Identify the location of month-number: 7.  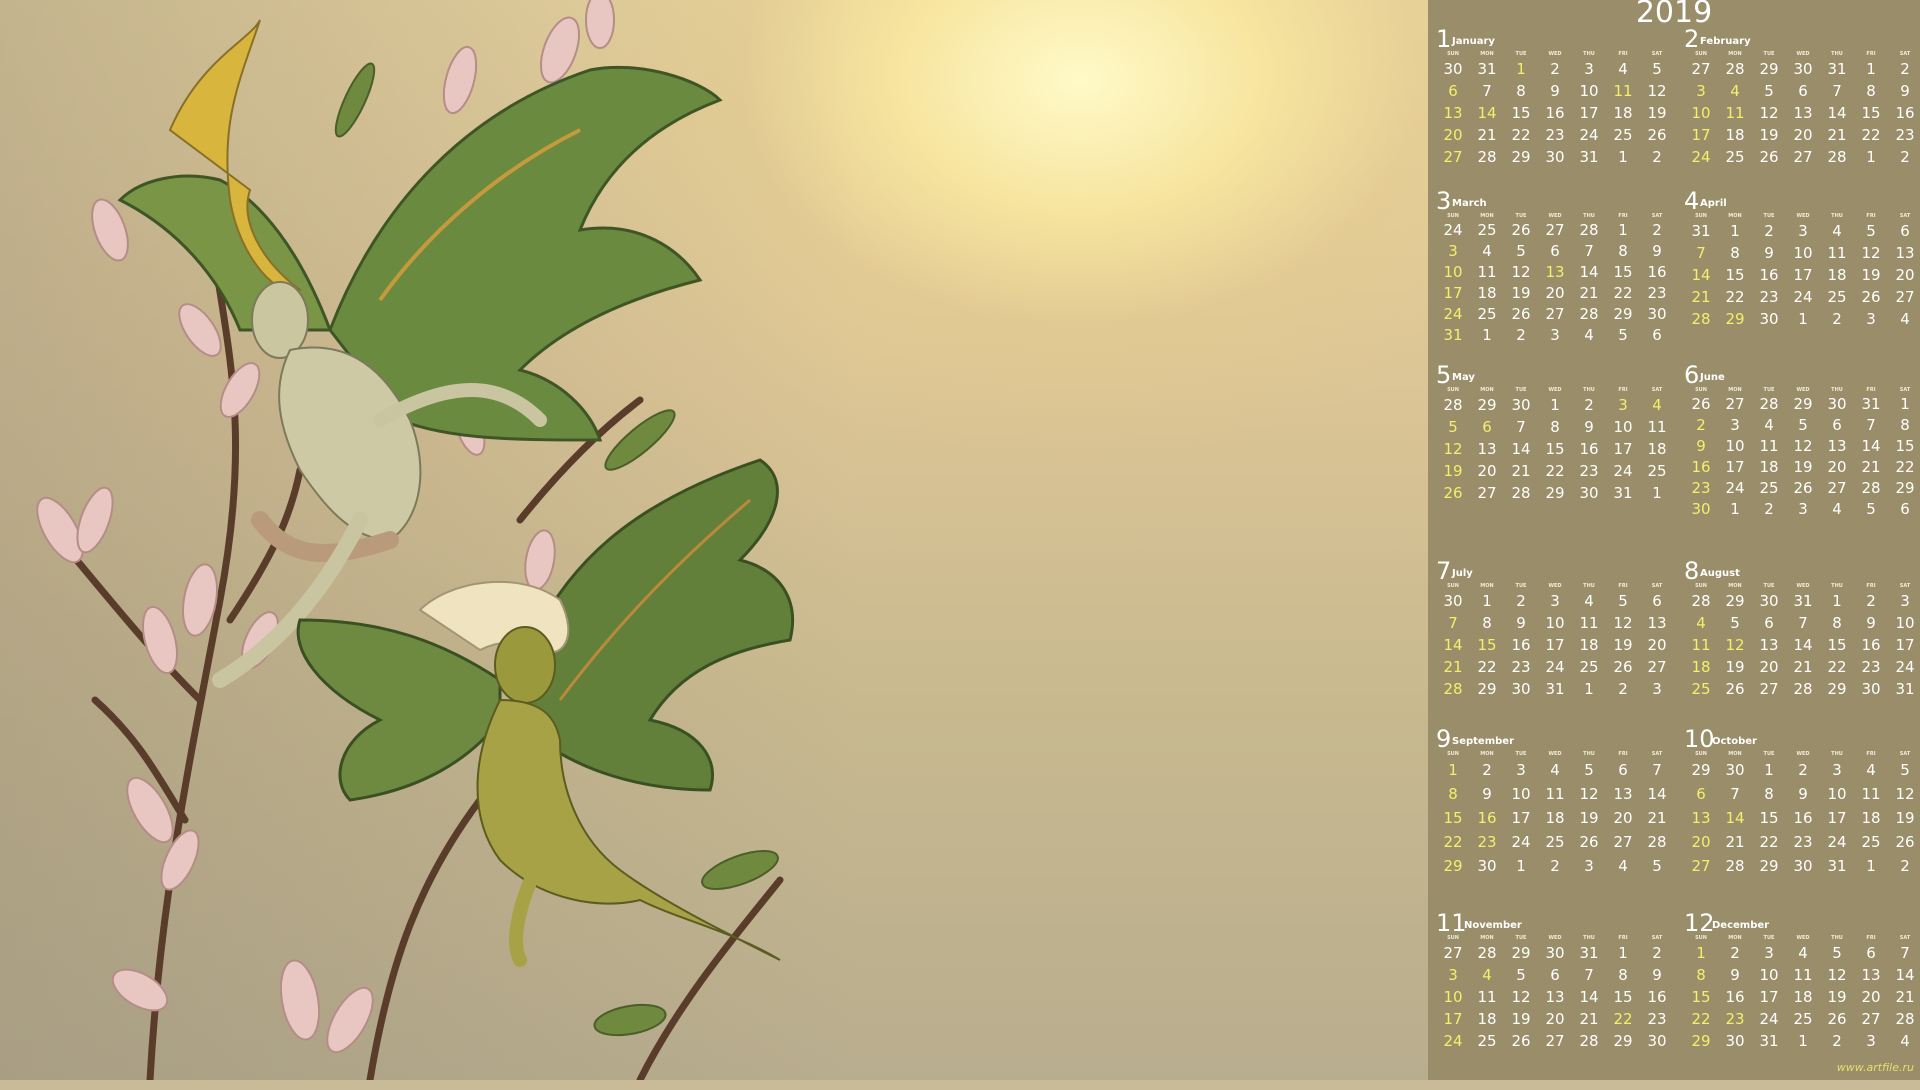
(1444, 571).